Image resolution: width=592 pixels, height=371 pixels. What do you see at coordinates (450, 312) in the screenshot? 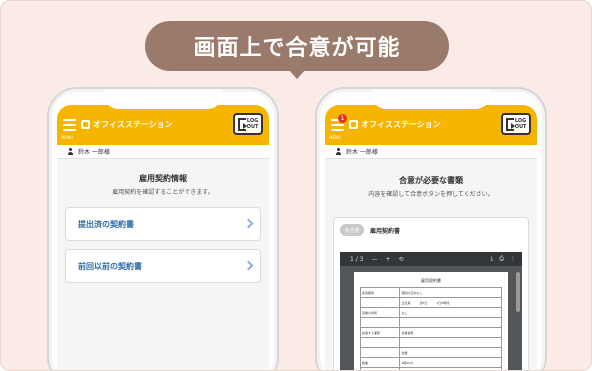
I see `row-value: なし` at bounding box center [450, 312].